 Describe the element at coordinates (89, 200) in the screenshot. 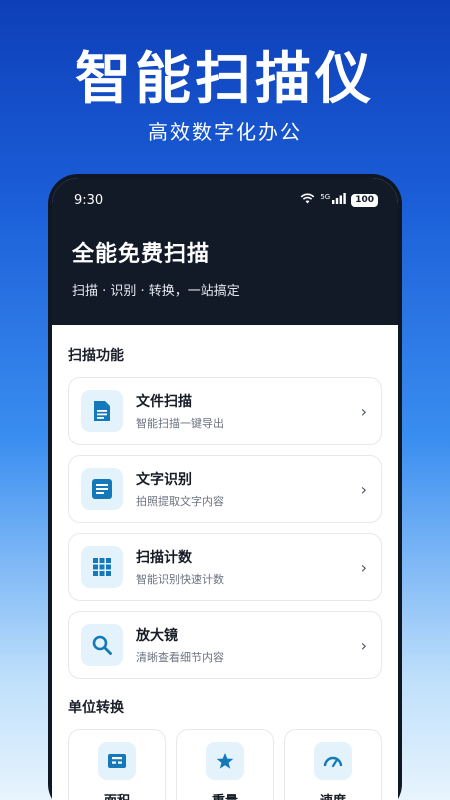

I see `status-time: 9:30` at that location.